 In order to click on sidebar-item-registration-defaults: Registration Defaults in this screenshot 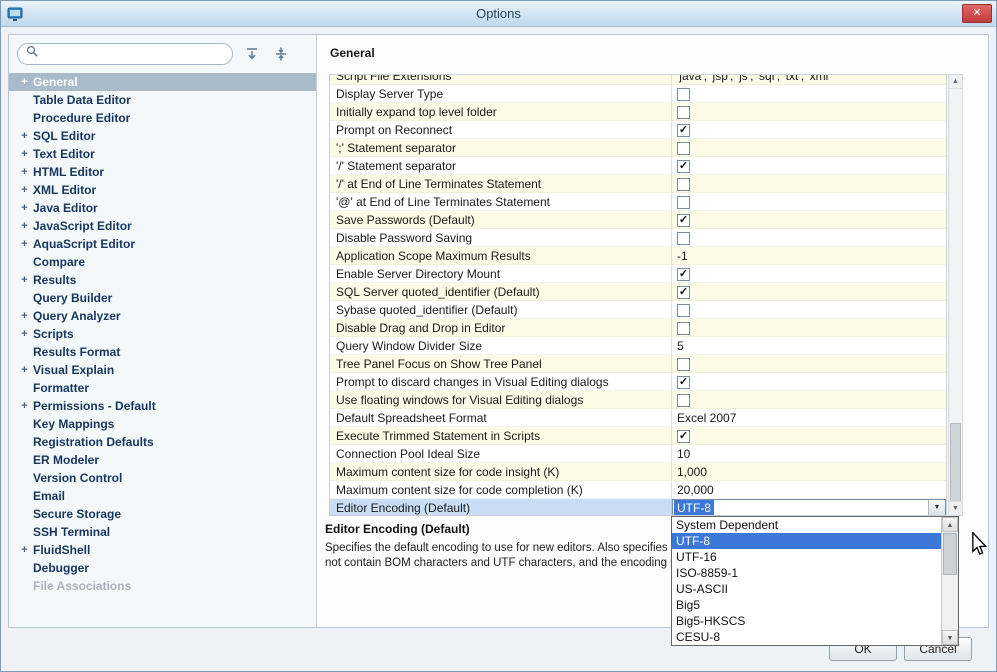, I will do `click(162, 442)`.